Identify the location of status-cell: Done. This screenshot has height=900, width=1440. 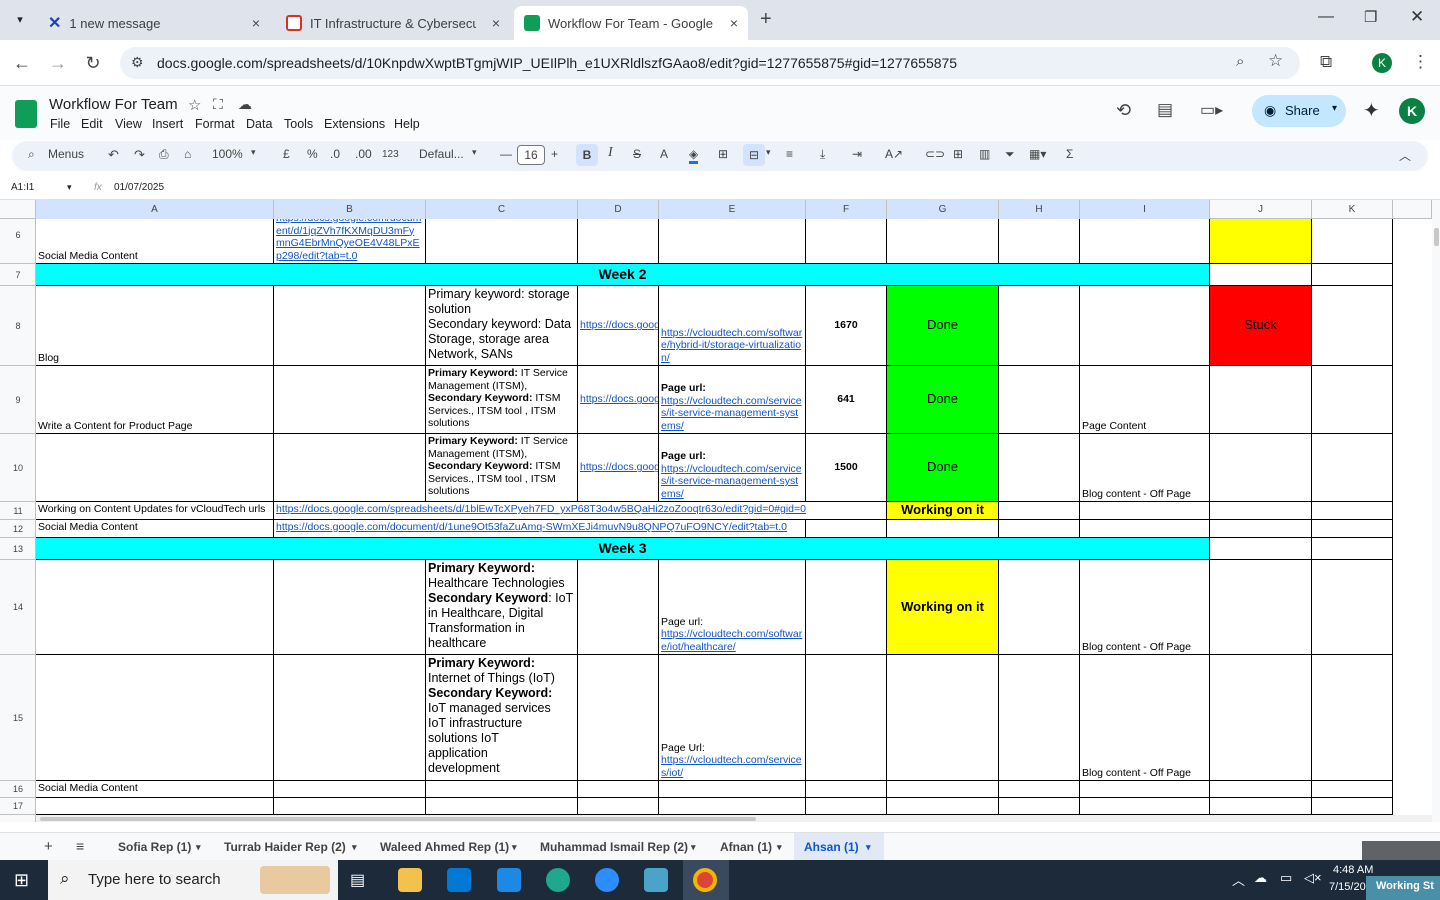
(943, 326).